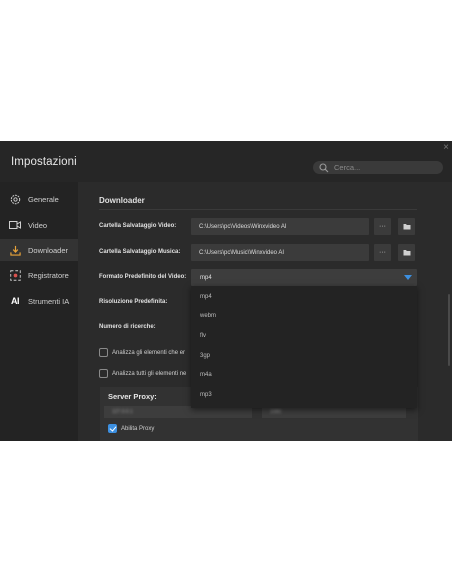 The width and height of the screenshot is (452, 584). Describe the element at coordinates (15, 199) in the screenshot. I see `gear-icon` at that location.